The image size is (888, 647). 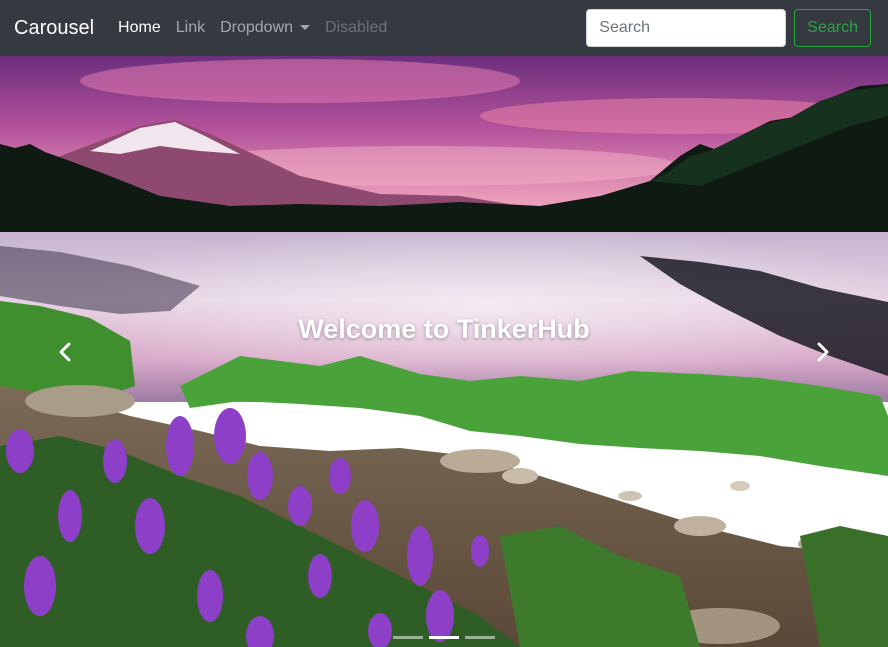 What do you see at coordinates (832, 28) in the screenshot?
I see `search-button: Search` at bounding box center [832, 28].